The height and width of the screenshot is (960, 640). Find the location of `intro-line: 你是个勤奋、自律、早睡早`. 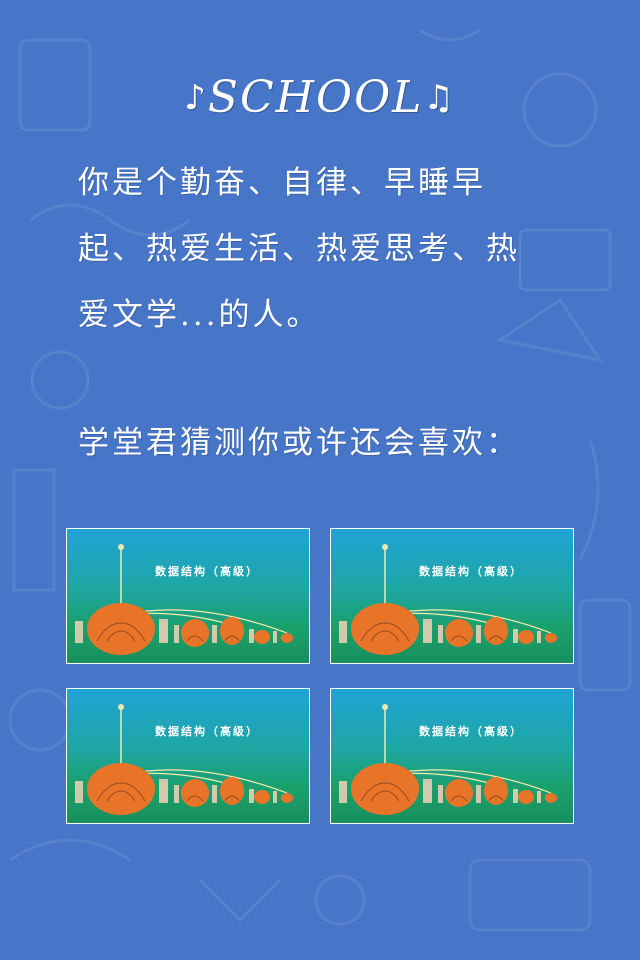

intro-line: 你是个勤奋、自律、早睡早 is located at coordinates (282, 183).